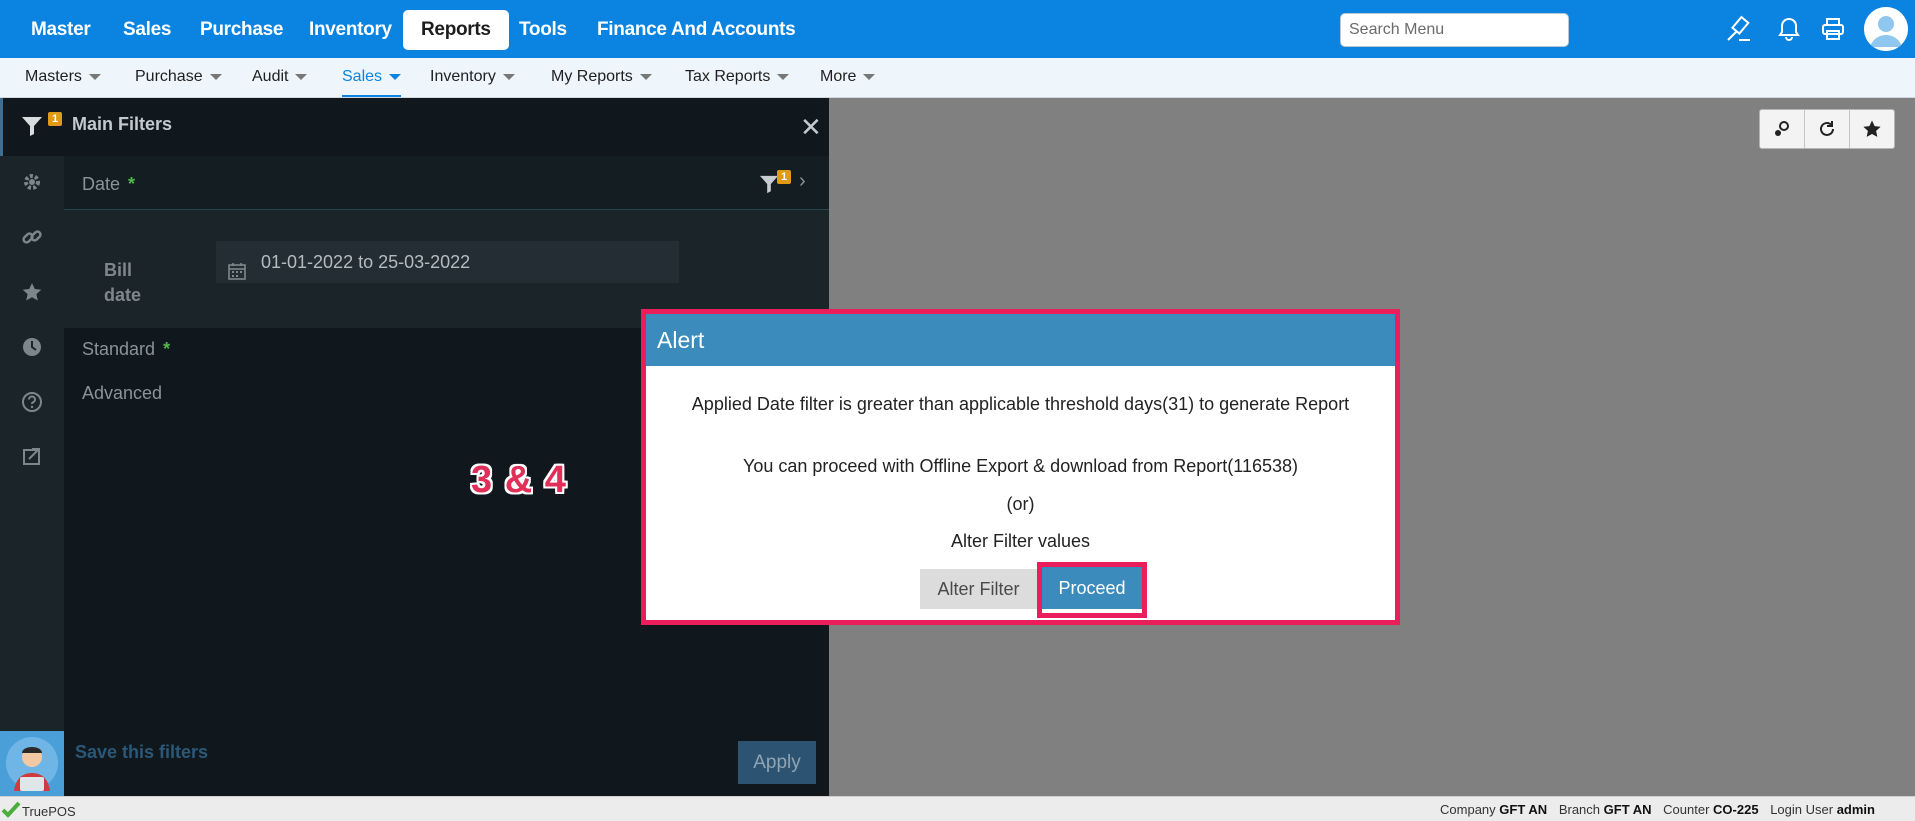  What do you see at coordinates (1686, 809) in the screenshot?
I see `counter-label: Counter` at bounding box center [1686, 809].